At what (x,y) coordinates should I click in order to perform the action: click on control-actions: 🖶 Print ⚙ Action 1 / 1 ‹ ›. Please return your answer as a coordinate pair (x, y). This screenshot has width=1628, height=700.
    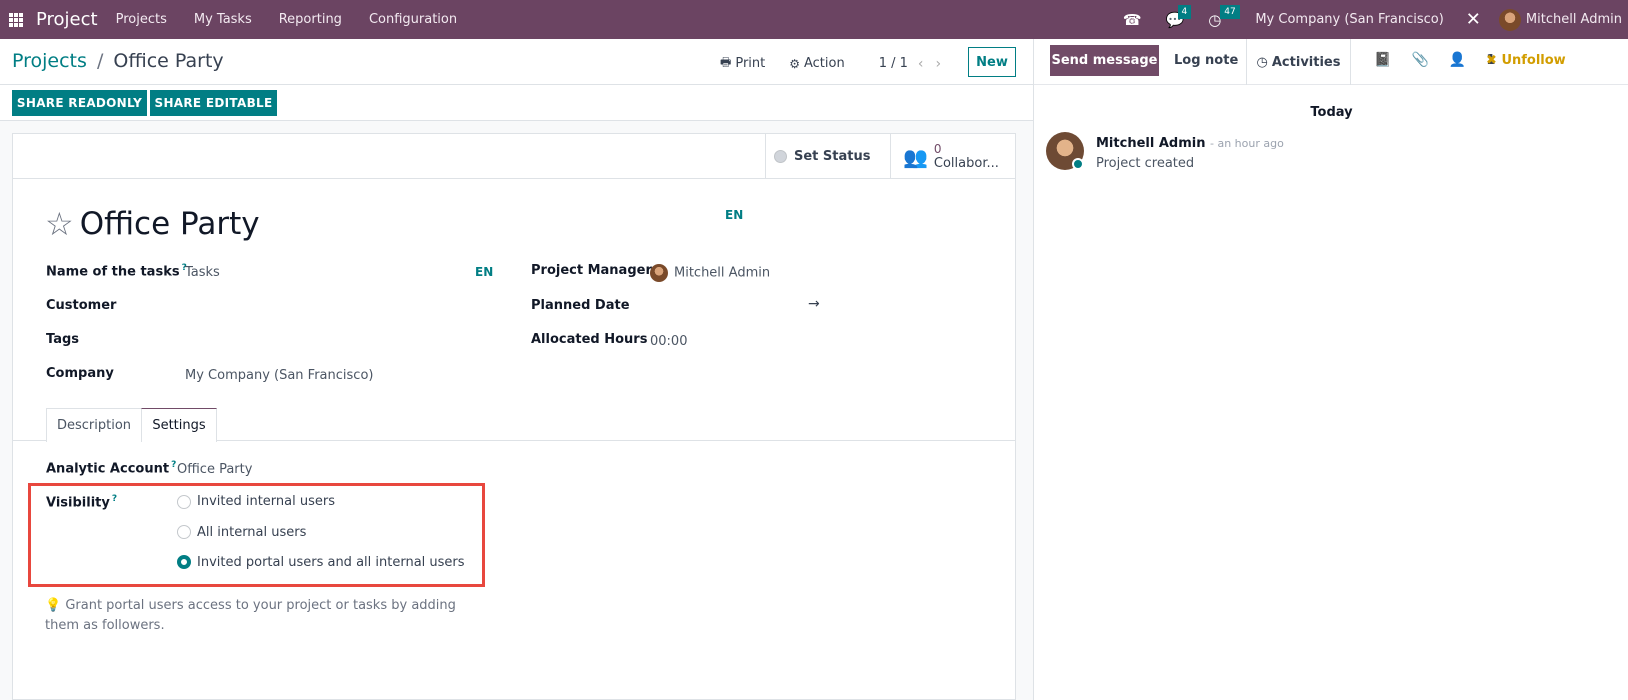
    Looking at the image, I should click on (836, 63).